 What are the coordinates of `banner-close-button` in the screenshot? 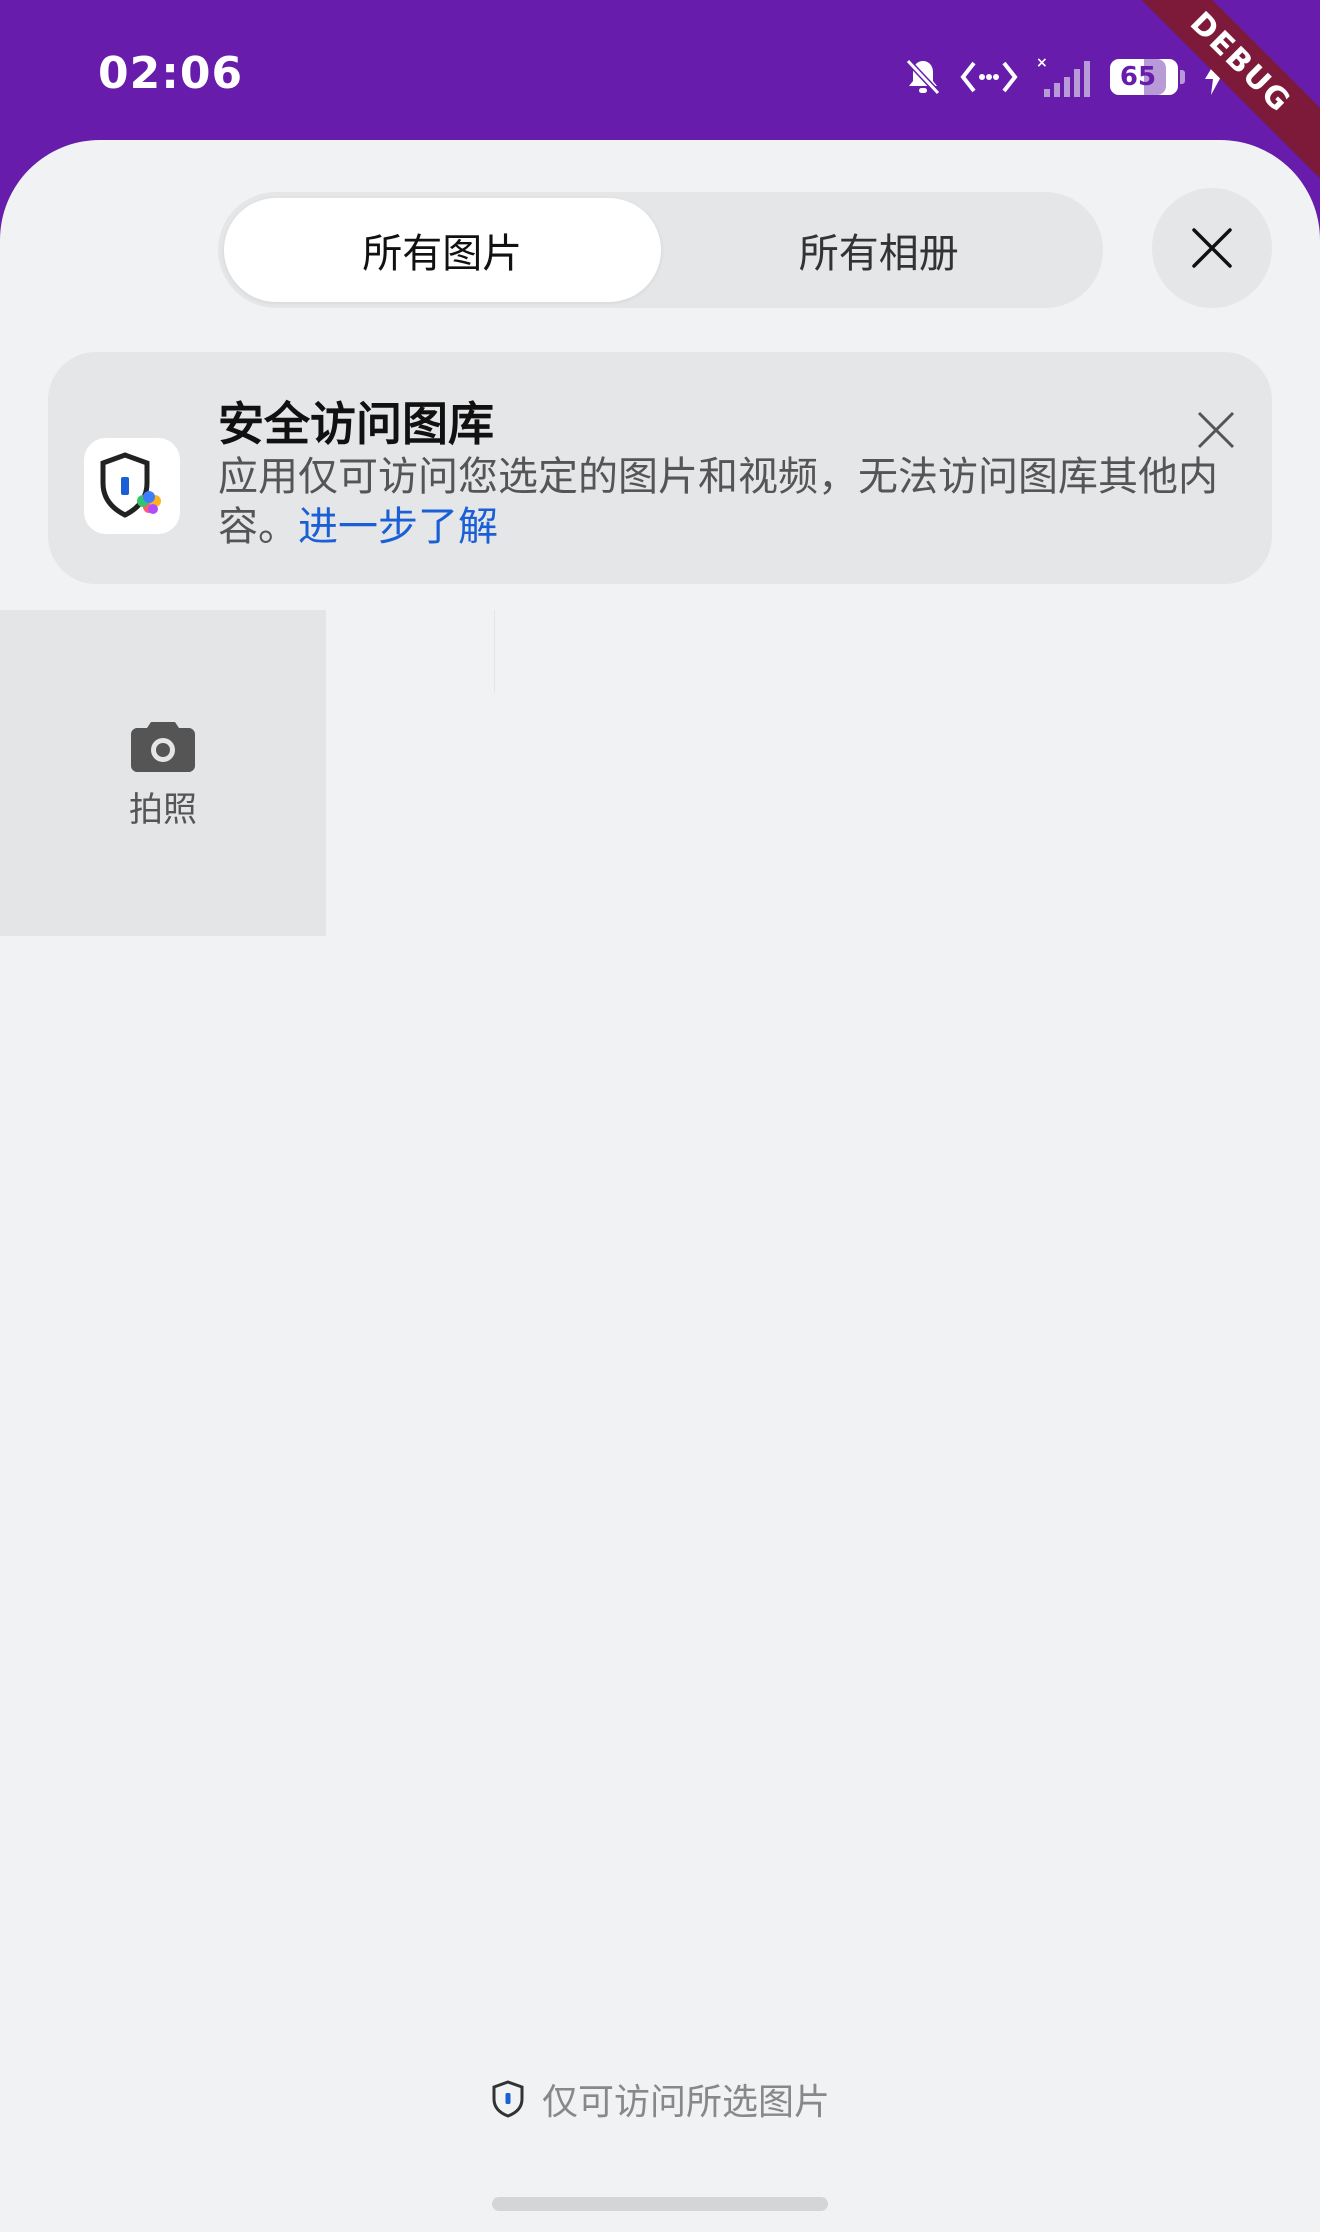 It's located at (1216, 430).